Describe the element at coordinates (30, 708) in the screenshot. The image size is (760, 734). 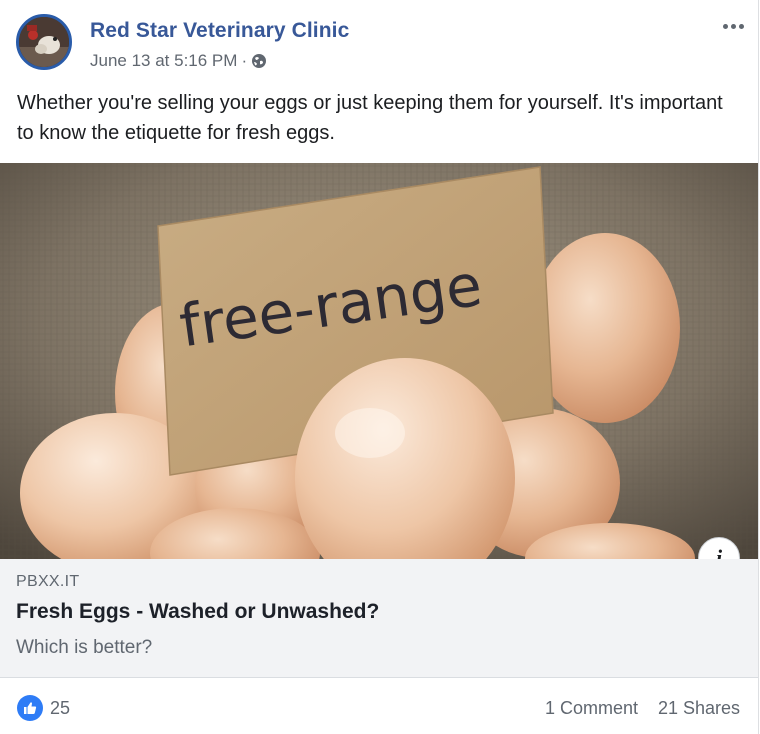
I see `like-icon` at that location.